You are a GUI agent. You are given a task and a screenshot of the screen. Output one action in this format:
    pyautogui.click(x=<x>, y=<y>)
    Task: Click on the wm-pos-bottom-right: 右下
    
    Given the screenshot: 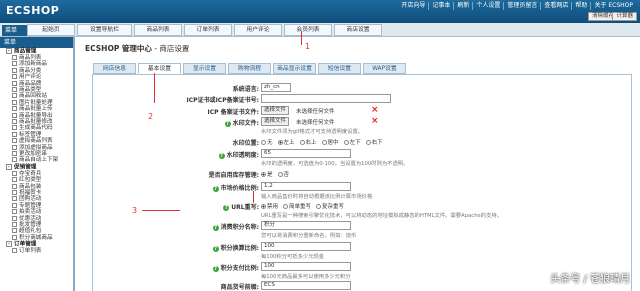 What is the action you would take?
    pyautogui.click(x=374, y=142)
    